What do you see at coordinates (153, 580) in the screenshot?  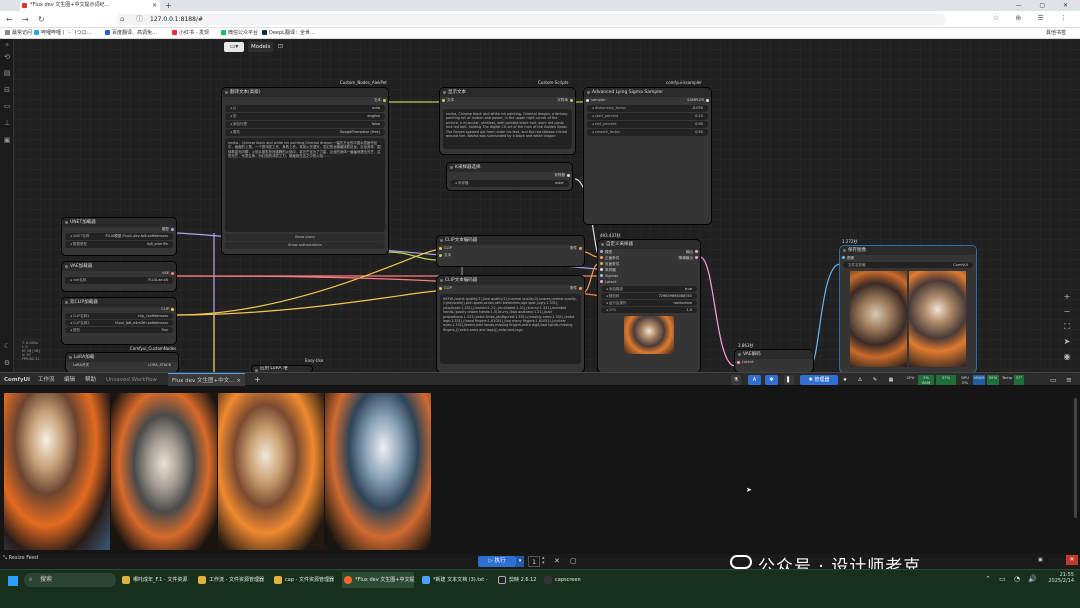 I see `taskbar-item: 哪吒成年_F.1 - 文件资源` at bounding box center [153, 580].